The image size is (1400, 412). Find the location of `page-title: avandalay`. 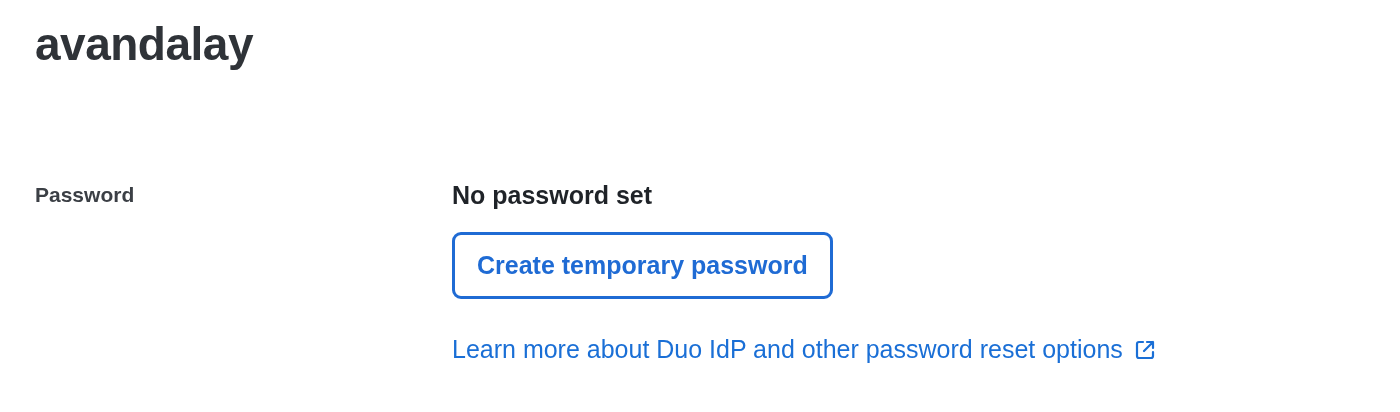

page-title: avandalay is located at coordinates (145, 44).